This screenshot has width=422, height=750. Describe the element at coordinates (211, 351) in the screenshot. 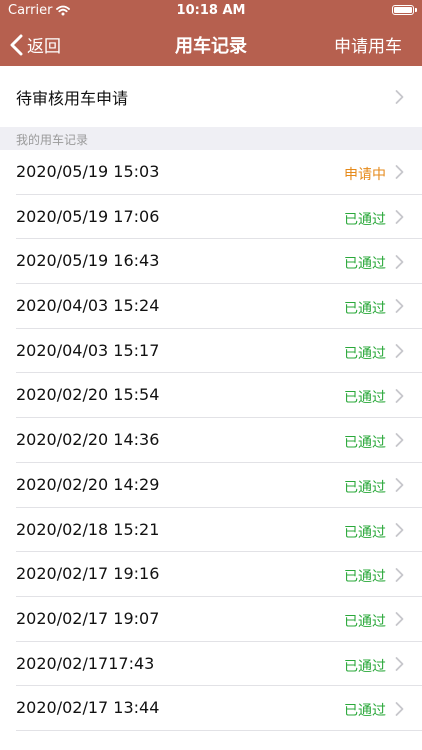

I see `record-row: 2020/04/03 15:17 已通过` at that location.